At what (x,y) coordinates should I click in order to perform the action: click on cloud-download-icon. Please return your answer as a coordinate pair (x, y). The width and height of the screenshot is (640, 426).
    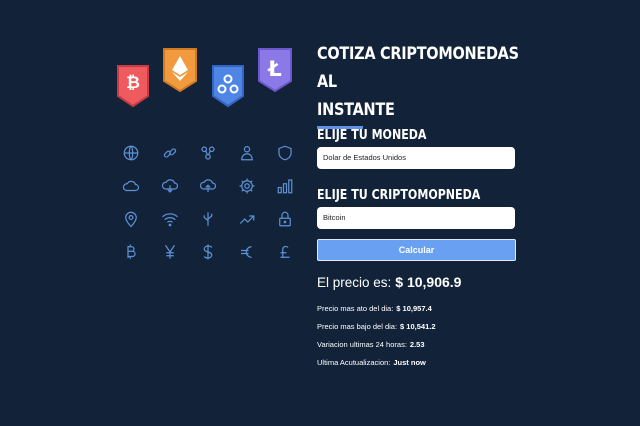
    Looking at the image, I should click on (170, 186).